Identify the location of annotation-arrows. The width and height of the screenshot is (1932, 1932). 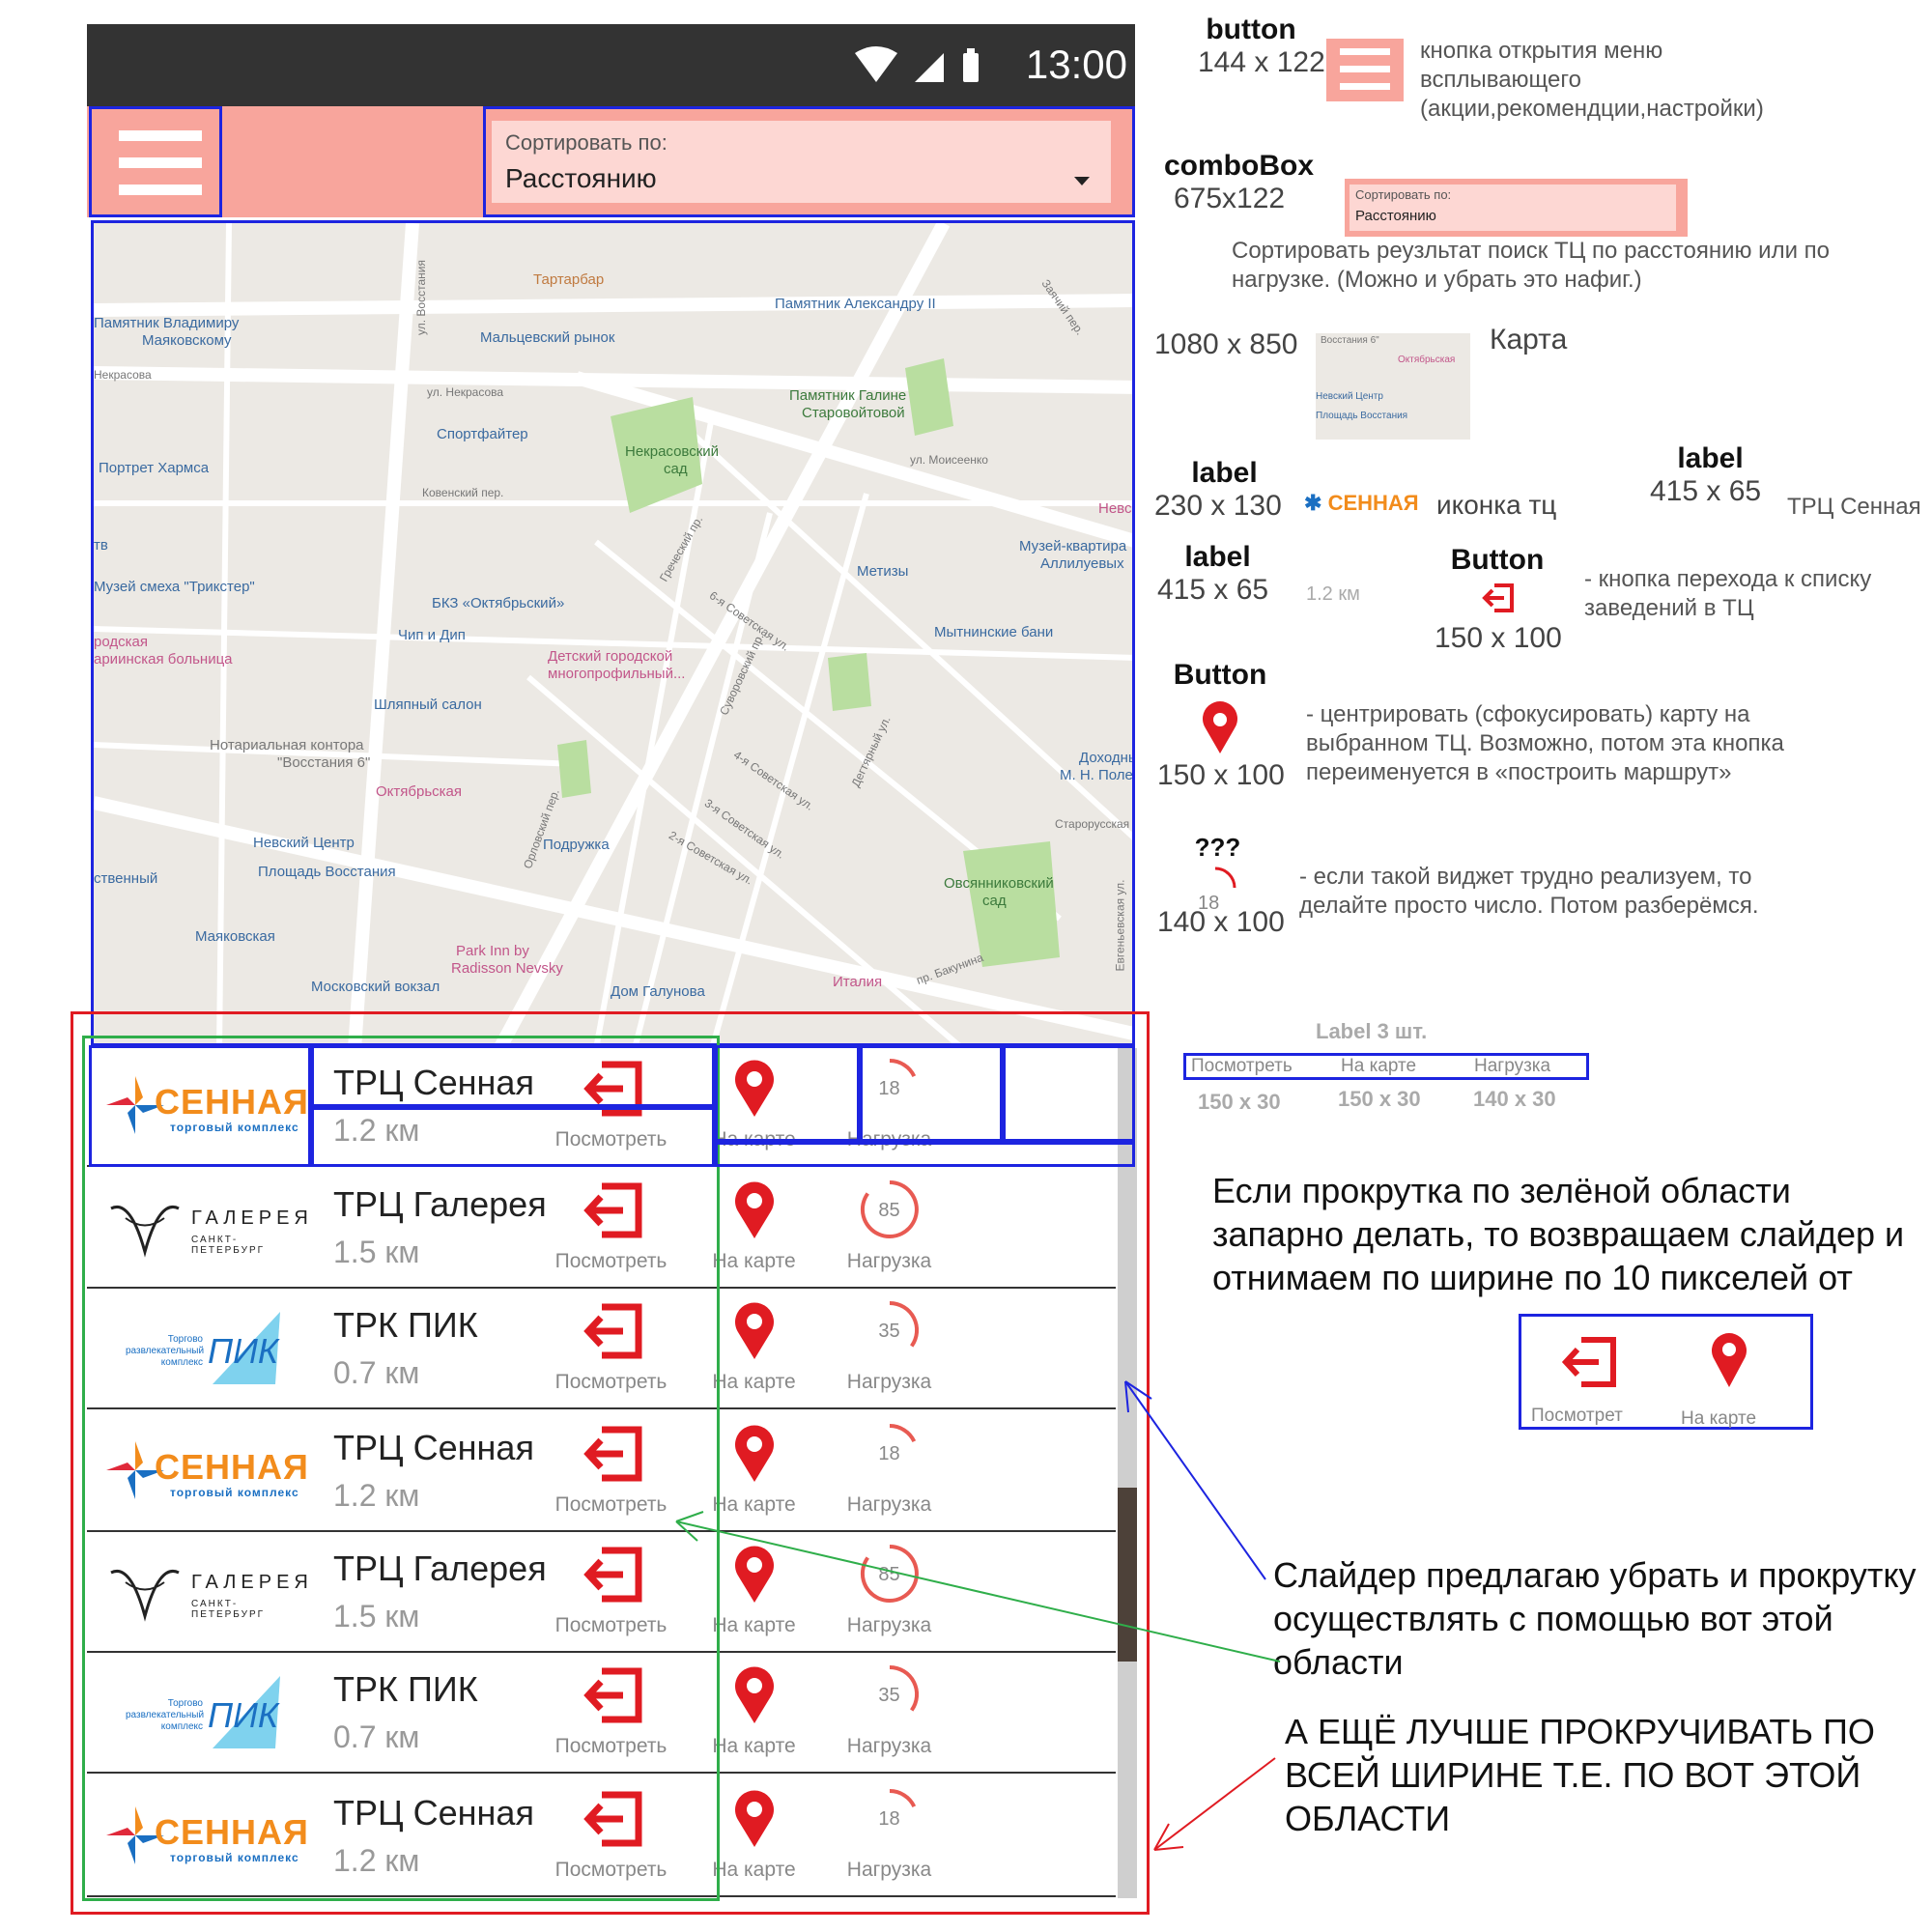
(978, 1615).